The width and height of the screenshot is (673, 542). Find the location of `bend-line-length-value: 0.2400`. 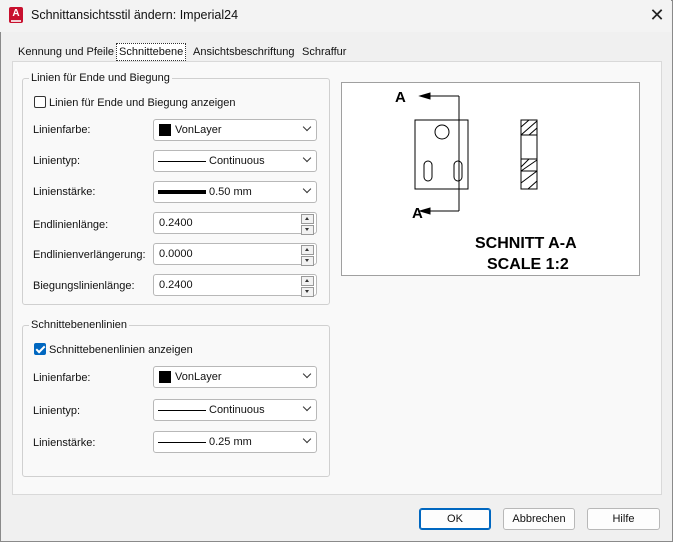

bend-line-length-value: 0.2400 is located at coordinates (176, 285).